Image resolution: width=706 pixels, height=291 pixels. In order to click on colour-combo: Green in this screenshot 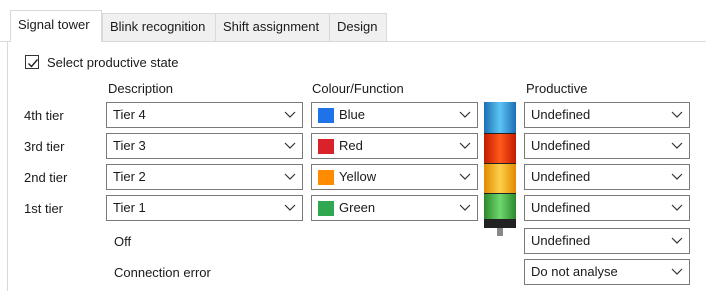, I will do `click(394, 208)`.